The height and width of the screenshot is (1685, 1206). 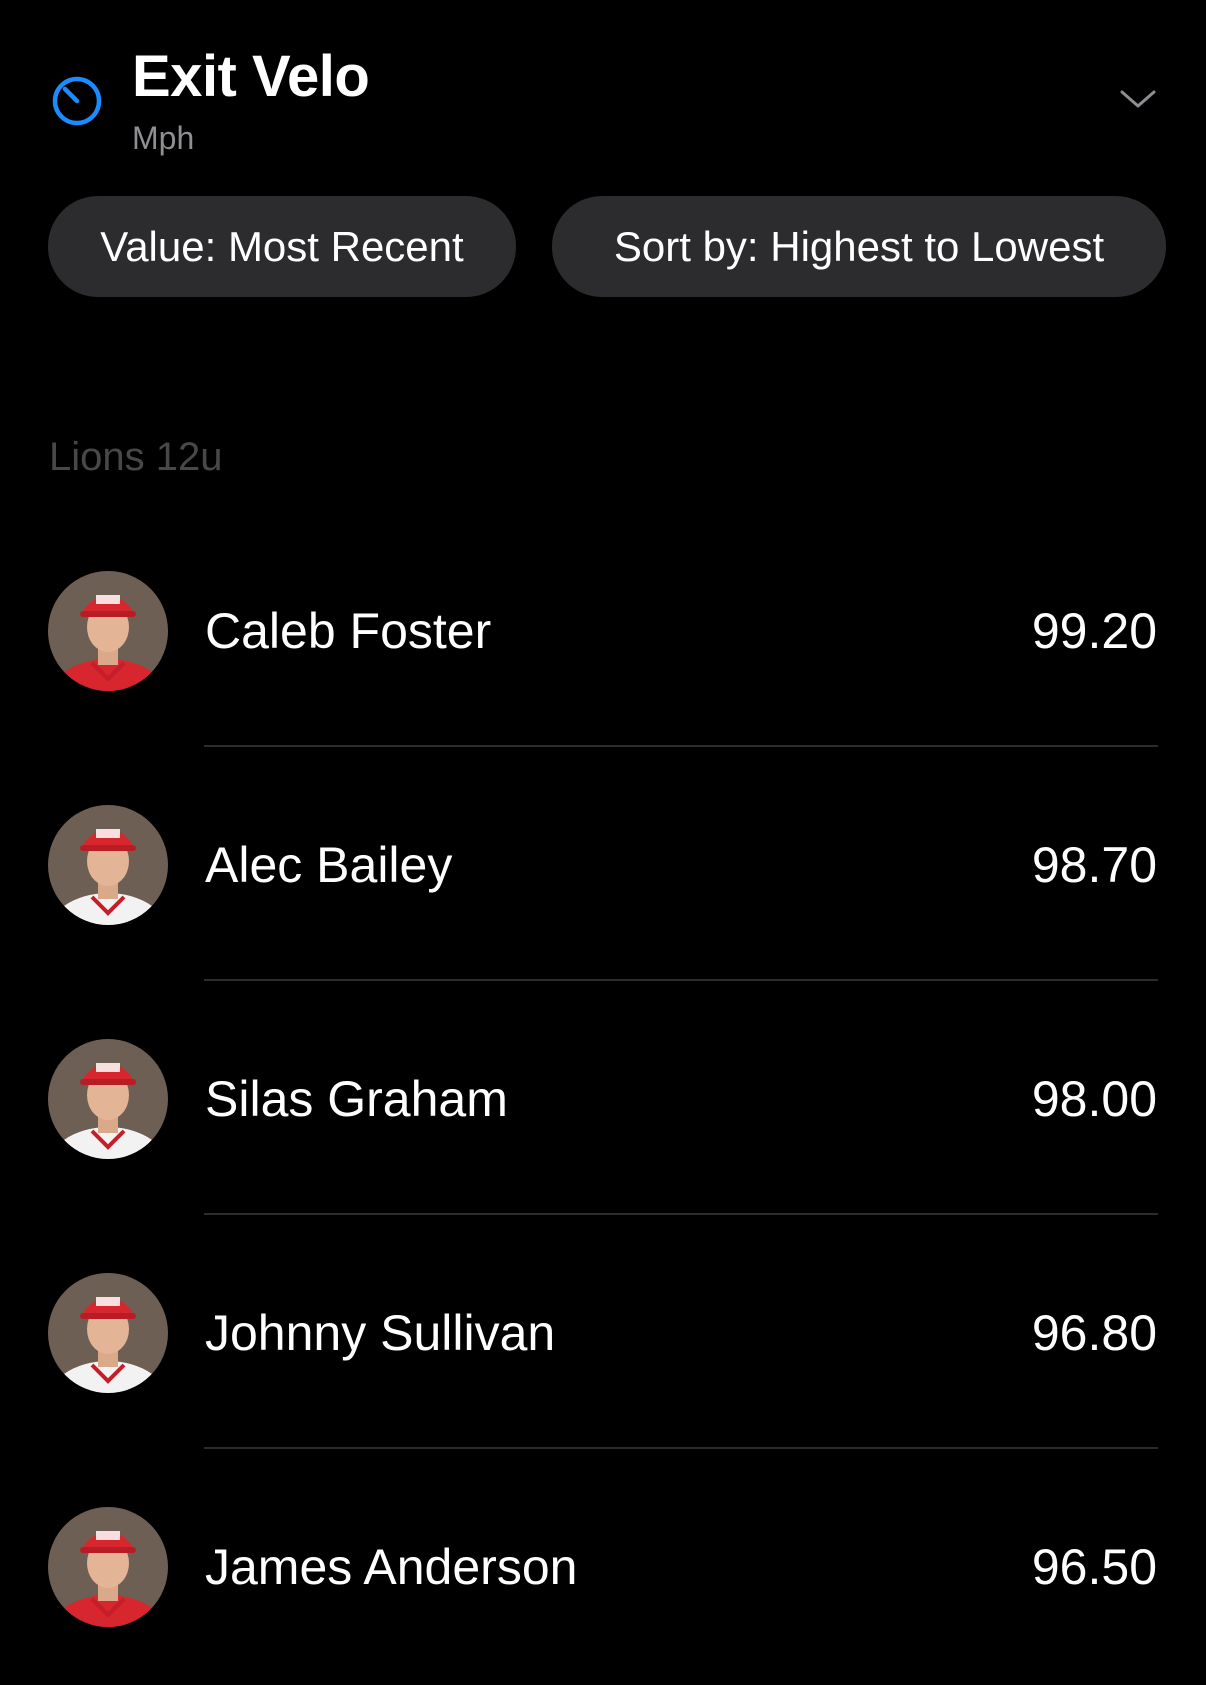 What do you see at coordinates (603, 866) in the screenshot?
I see `player-row: Alec Bailey 98.70` at bounding box center [603, 866].